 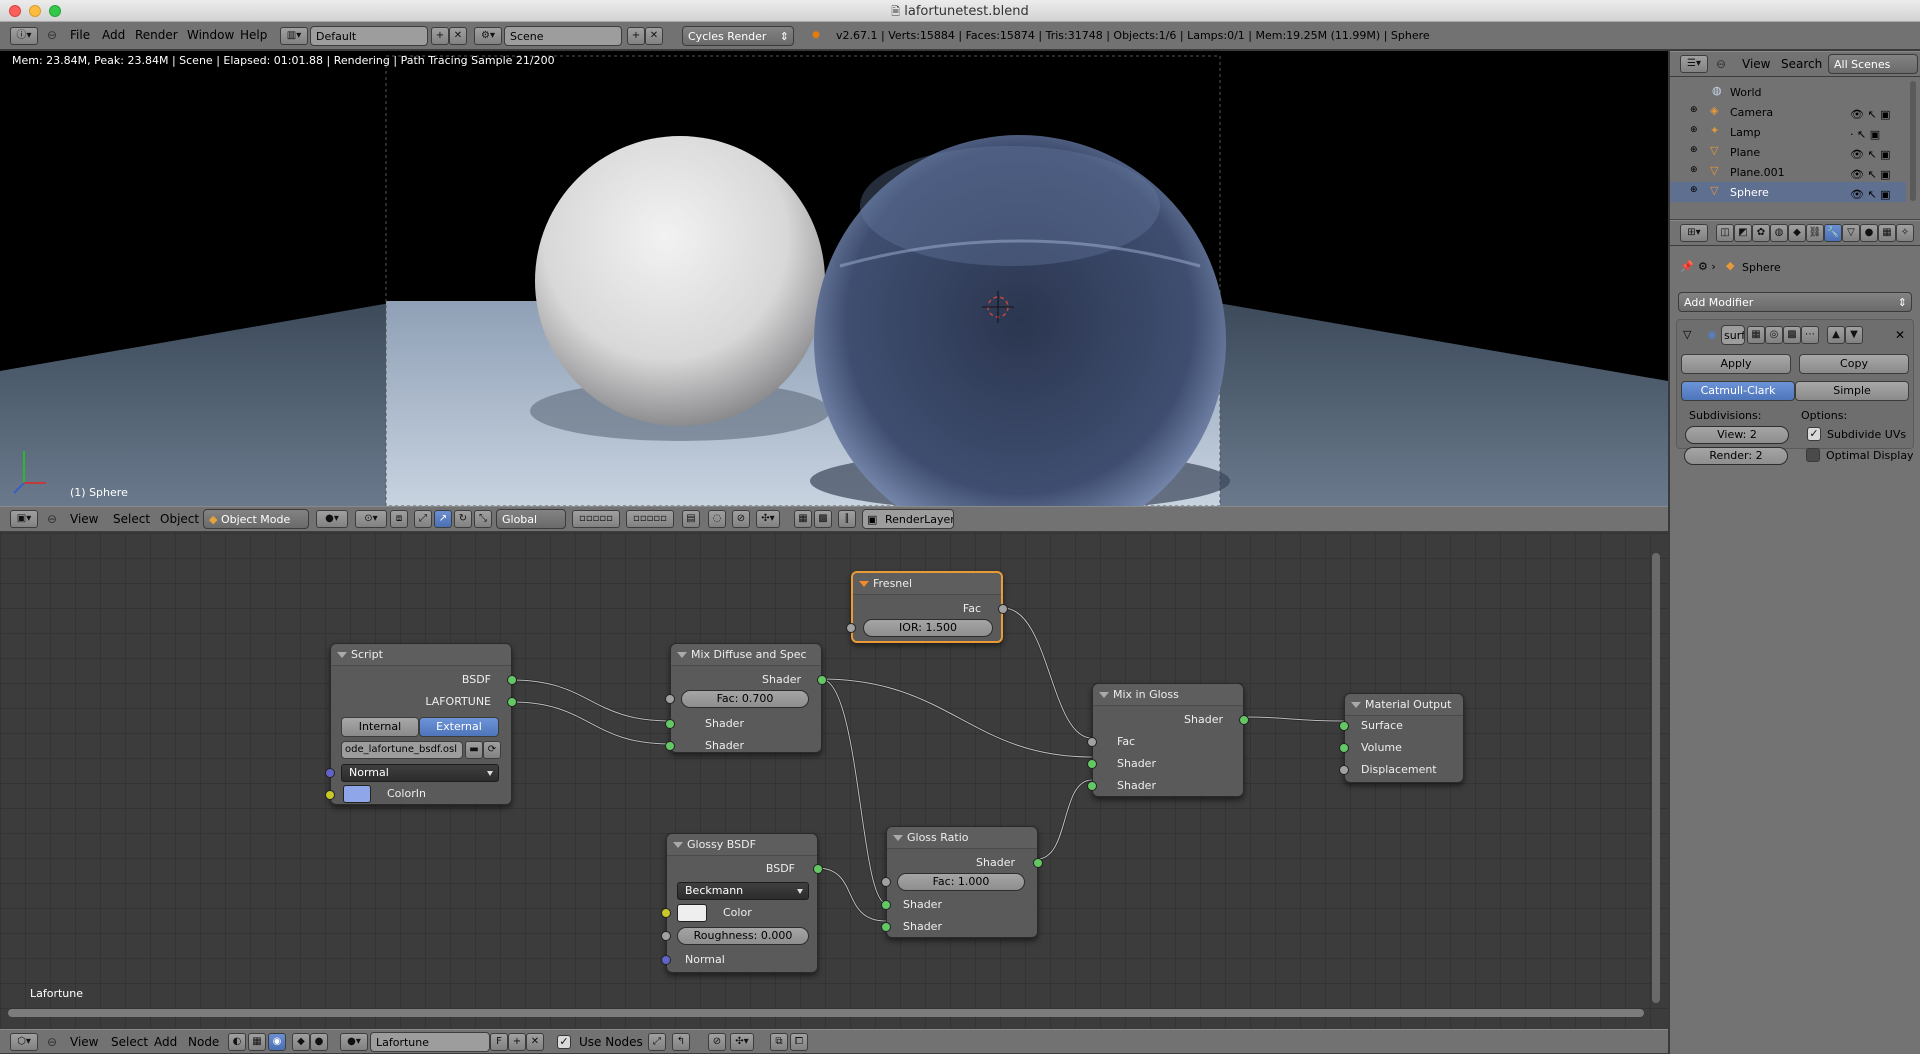 What do you see at coordinates (1736, 456) in the screenshot?
I see `render-levels-slider: Render: 2` at bounding box center [1736, 456].